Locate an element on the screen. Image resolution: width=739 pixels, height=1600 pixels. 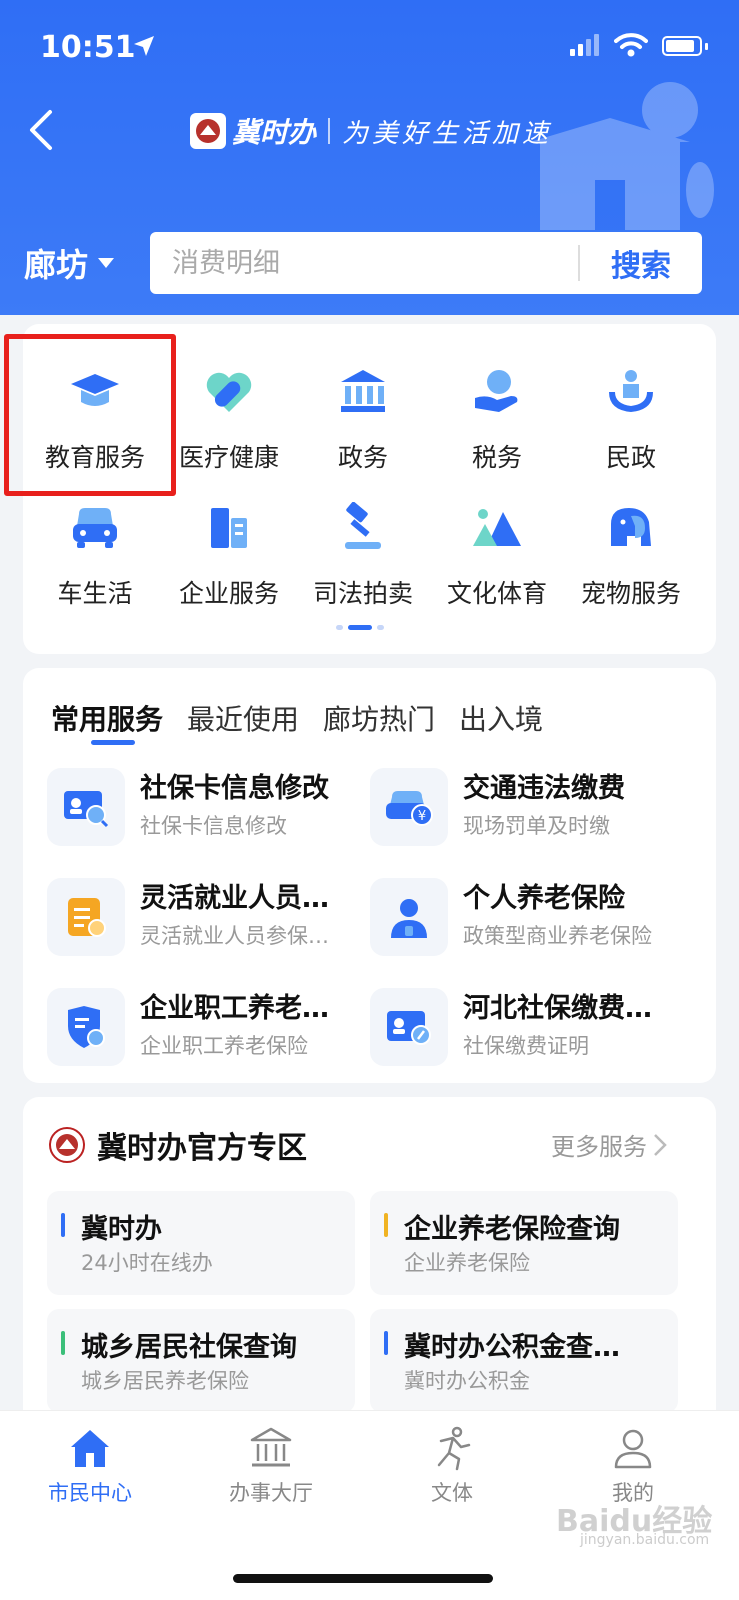
page-dot-active is located at coordinates (360, 627).